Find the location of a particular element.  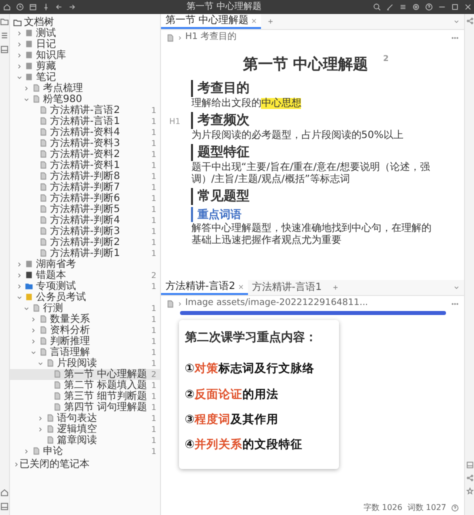

tree-item: 资料分析 1 is located at coordinates (85, 330).